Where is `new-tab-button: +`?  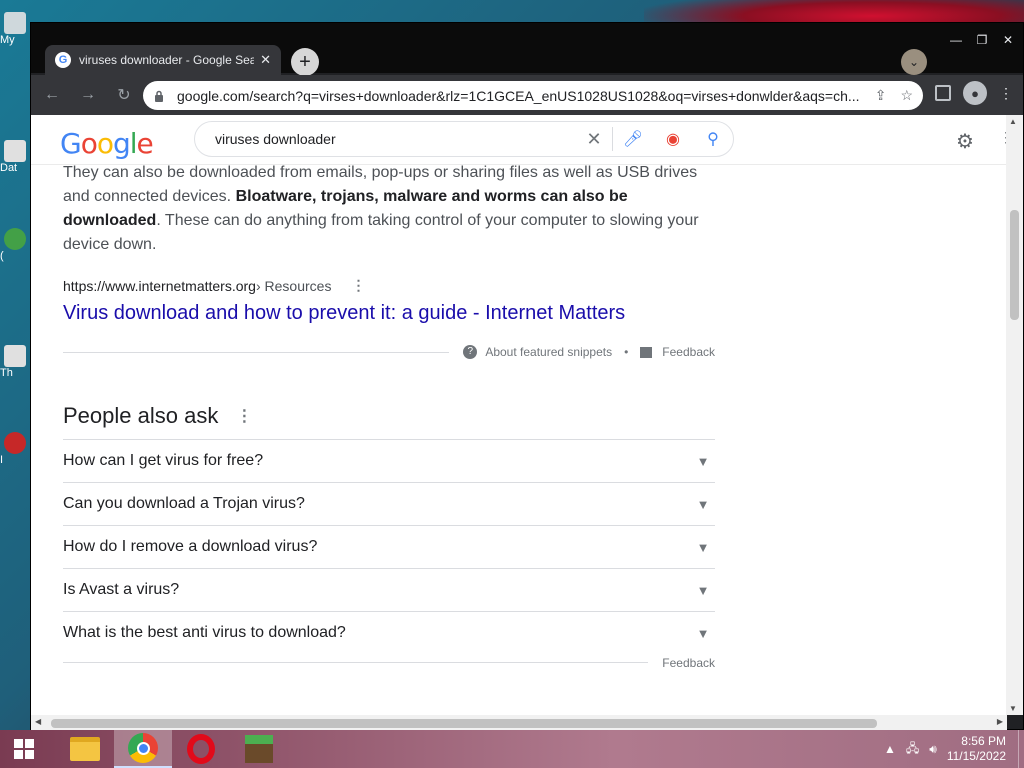
new-tab-button: + is located at coordinates (305, 62).